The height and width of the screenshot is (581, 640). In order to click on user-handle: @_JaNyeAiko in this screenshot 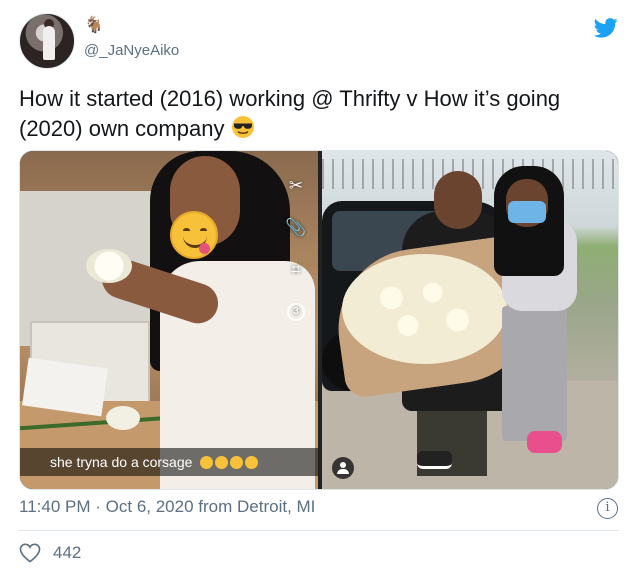, I will do `click(131, 50)`.